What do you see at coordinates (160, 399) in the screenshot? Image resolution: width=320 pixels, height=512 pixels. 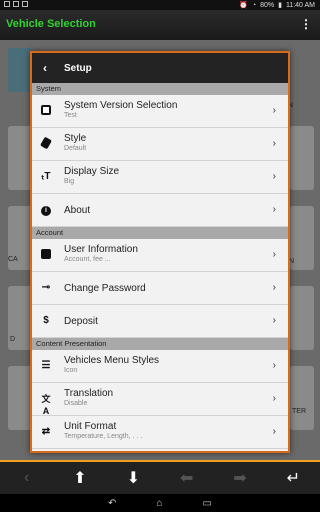 I see `setting-translation: 文A Translation Disable ›` at bounding box center [160, 399].